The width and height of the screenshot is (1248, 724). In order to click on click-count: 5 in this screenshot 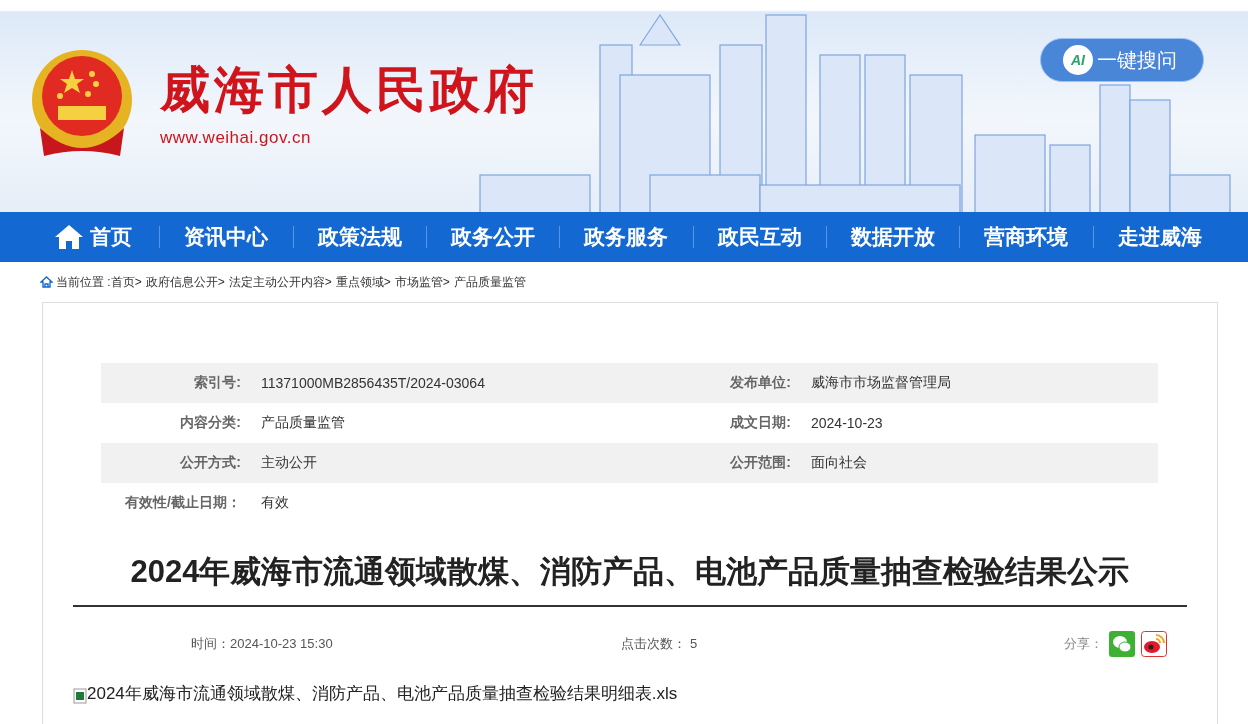, I will do `click(694, 643)`.